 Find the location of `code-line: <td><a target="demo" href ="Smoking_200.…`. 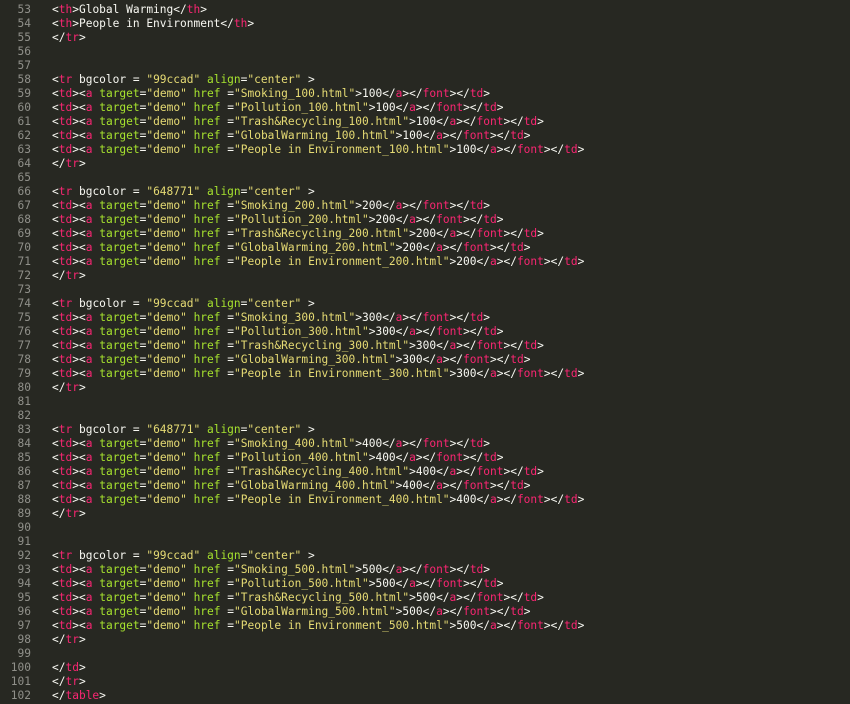

code-line: <td><a target="demo" href ="Smoking_200.… is located at coordinates (271, 206).